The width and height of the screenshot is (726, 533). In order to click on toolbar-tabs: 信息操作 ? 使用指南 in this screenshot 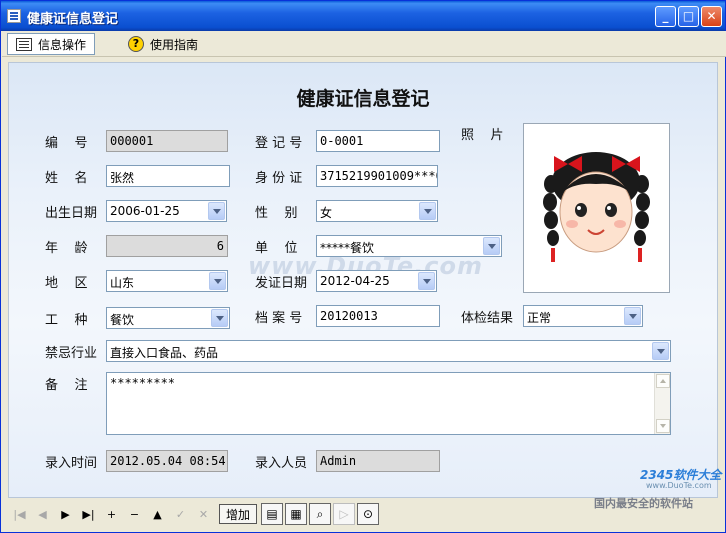, I will do `click(364, 44)`.